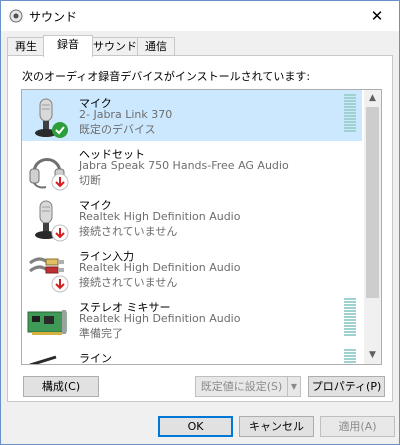 Image resolution: width=400 pixels, height=445 pixels. What do you see at coordinates (49, 275) in the screenshot?
I see `line-in-cable-icon` at bounding box center [49, 275].